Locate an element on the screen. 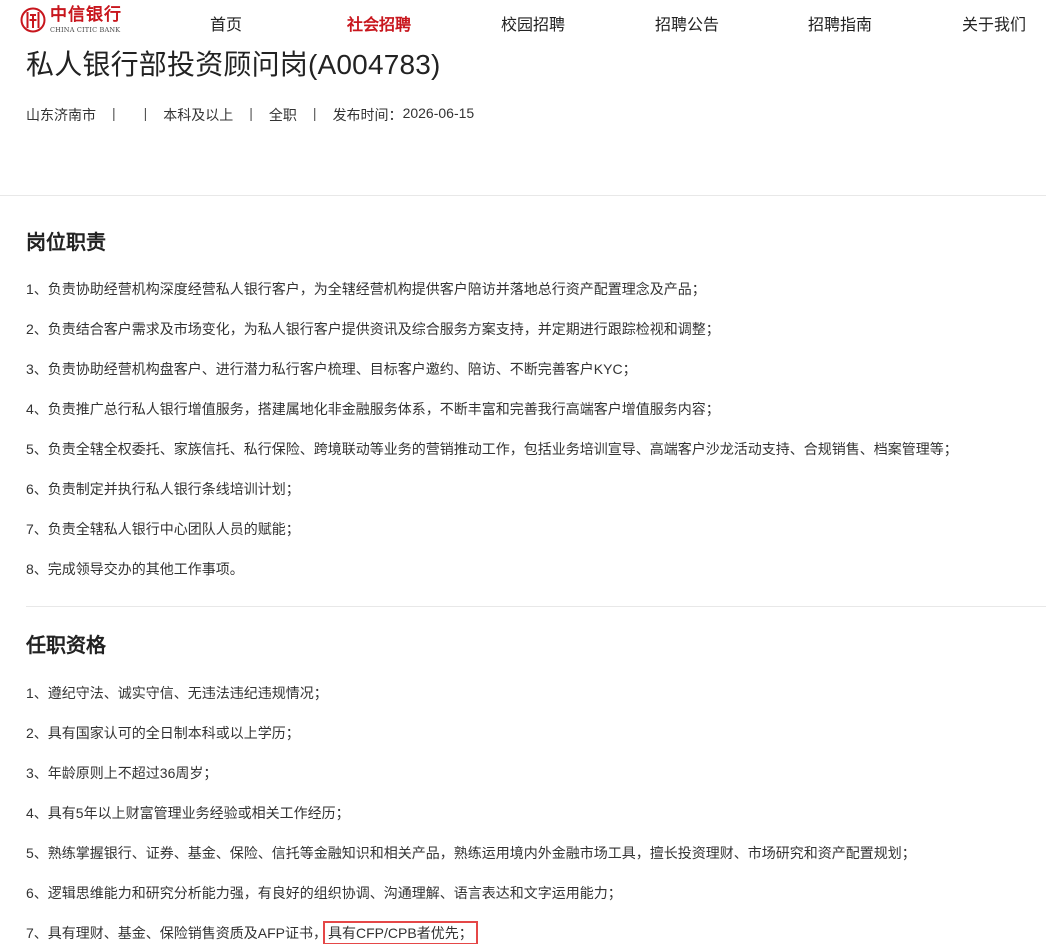 The image size is (1046, 944). nav-announcements: 招聘公告 is located at coordinates (687, 23).